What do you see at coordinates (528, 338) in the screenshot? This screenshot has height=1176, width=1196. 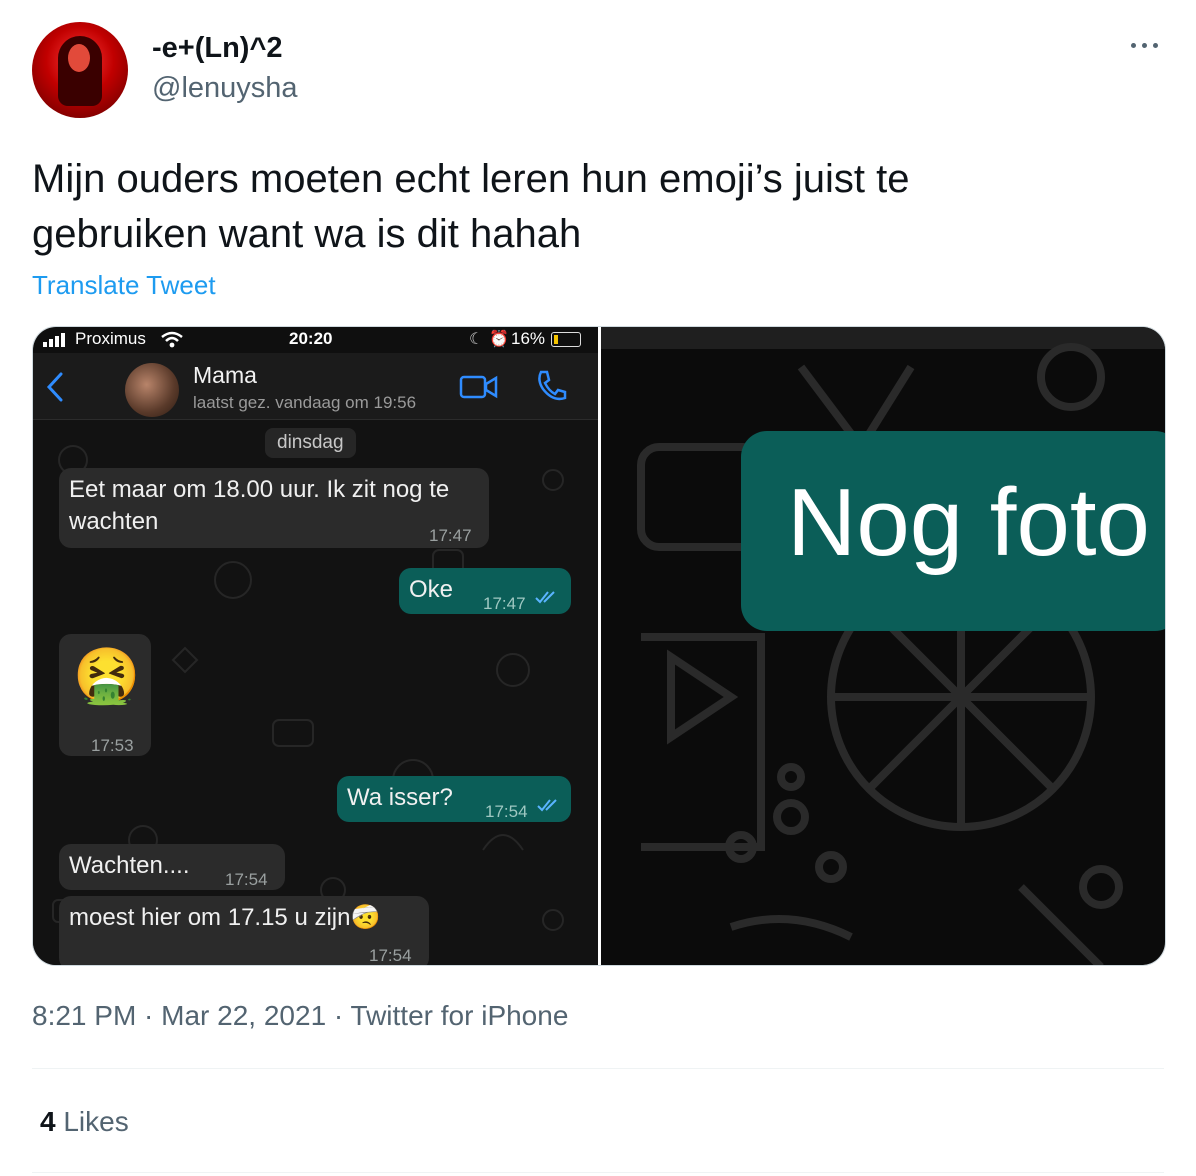 I see `battery-percent: 16%` at bounding box center [528, 338].